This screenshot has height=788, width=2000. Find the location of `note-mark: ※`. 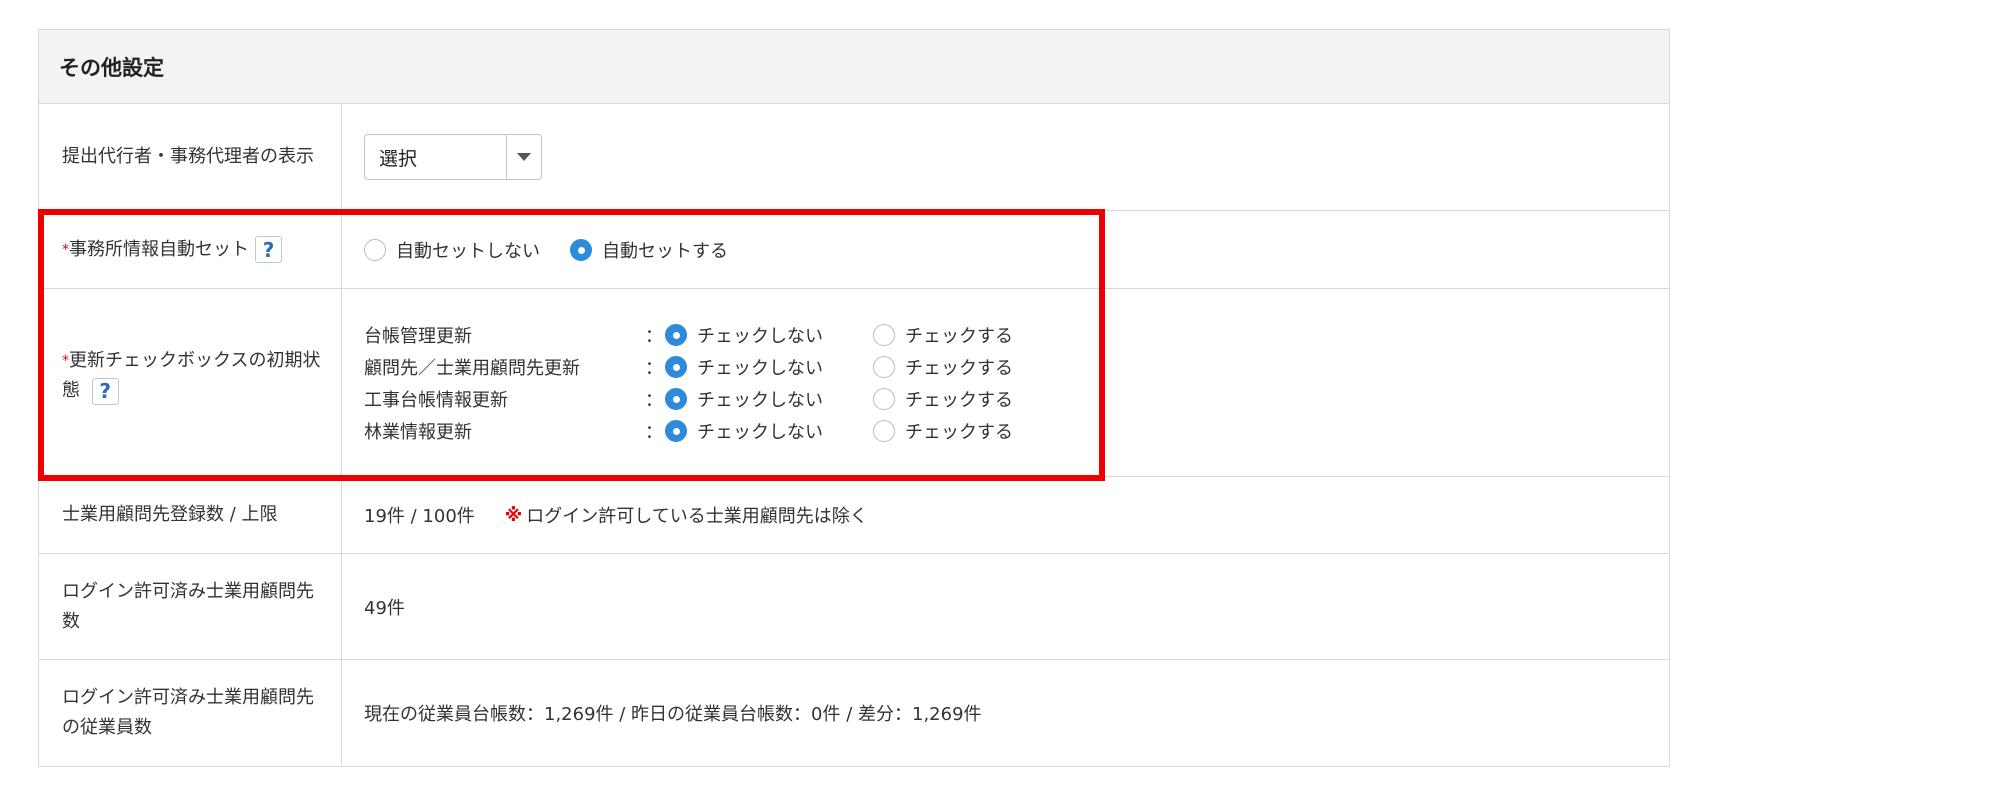

note-mark: ※ is located at coordinates (513, 515).